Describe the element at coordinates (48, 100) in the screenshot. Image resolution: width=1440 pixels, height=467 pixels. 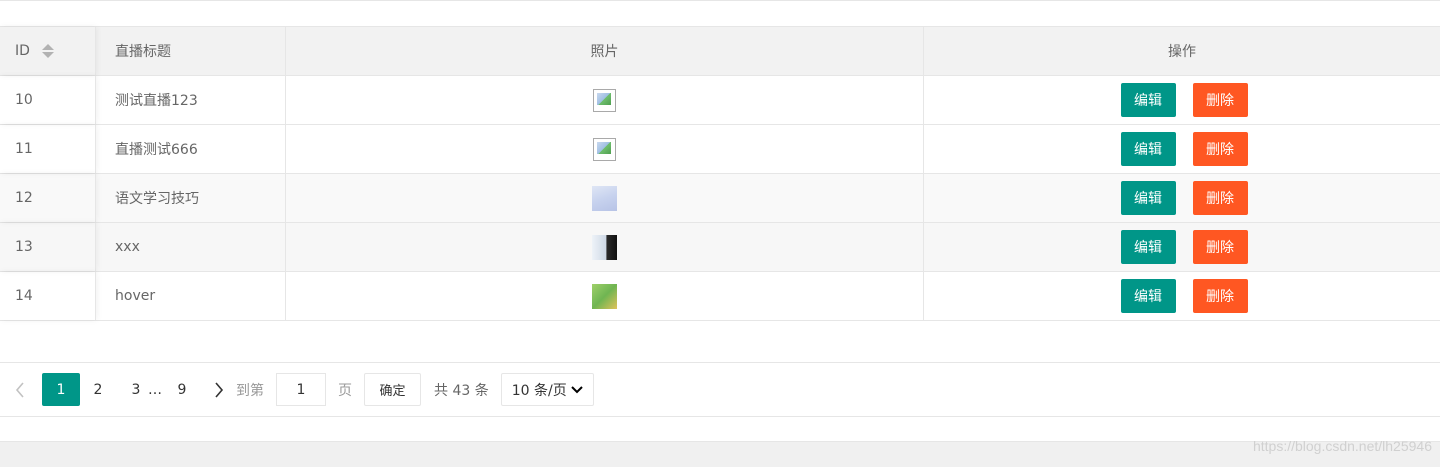
I see `cell-id: 10` at that location.